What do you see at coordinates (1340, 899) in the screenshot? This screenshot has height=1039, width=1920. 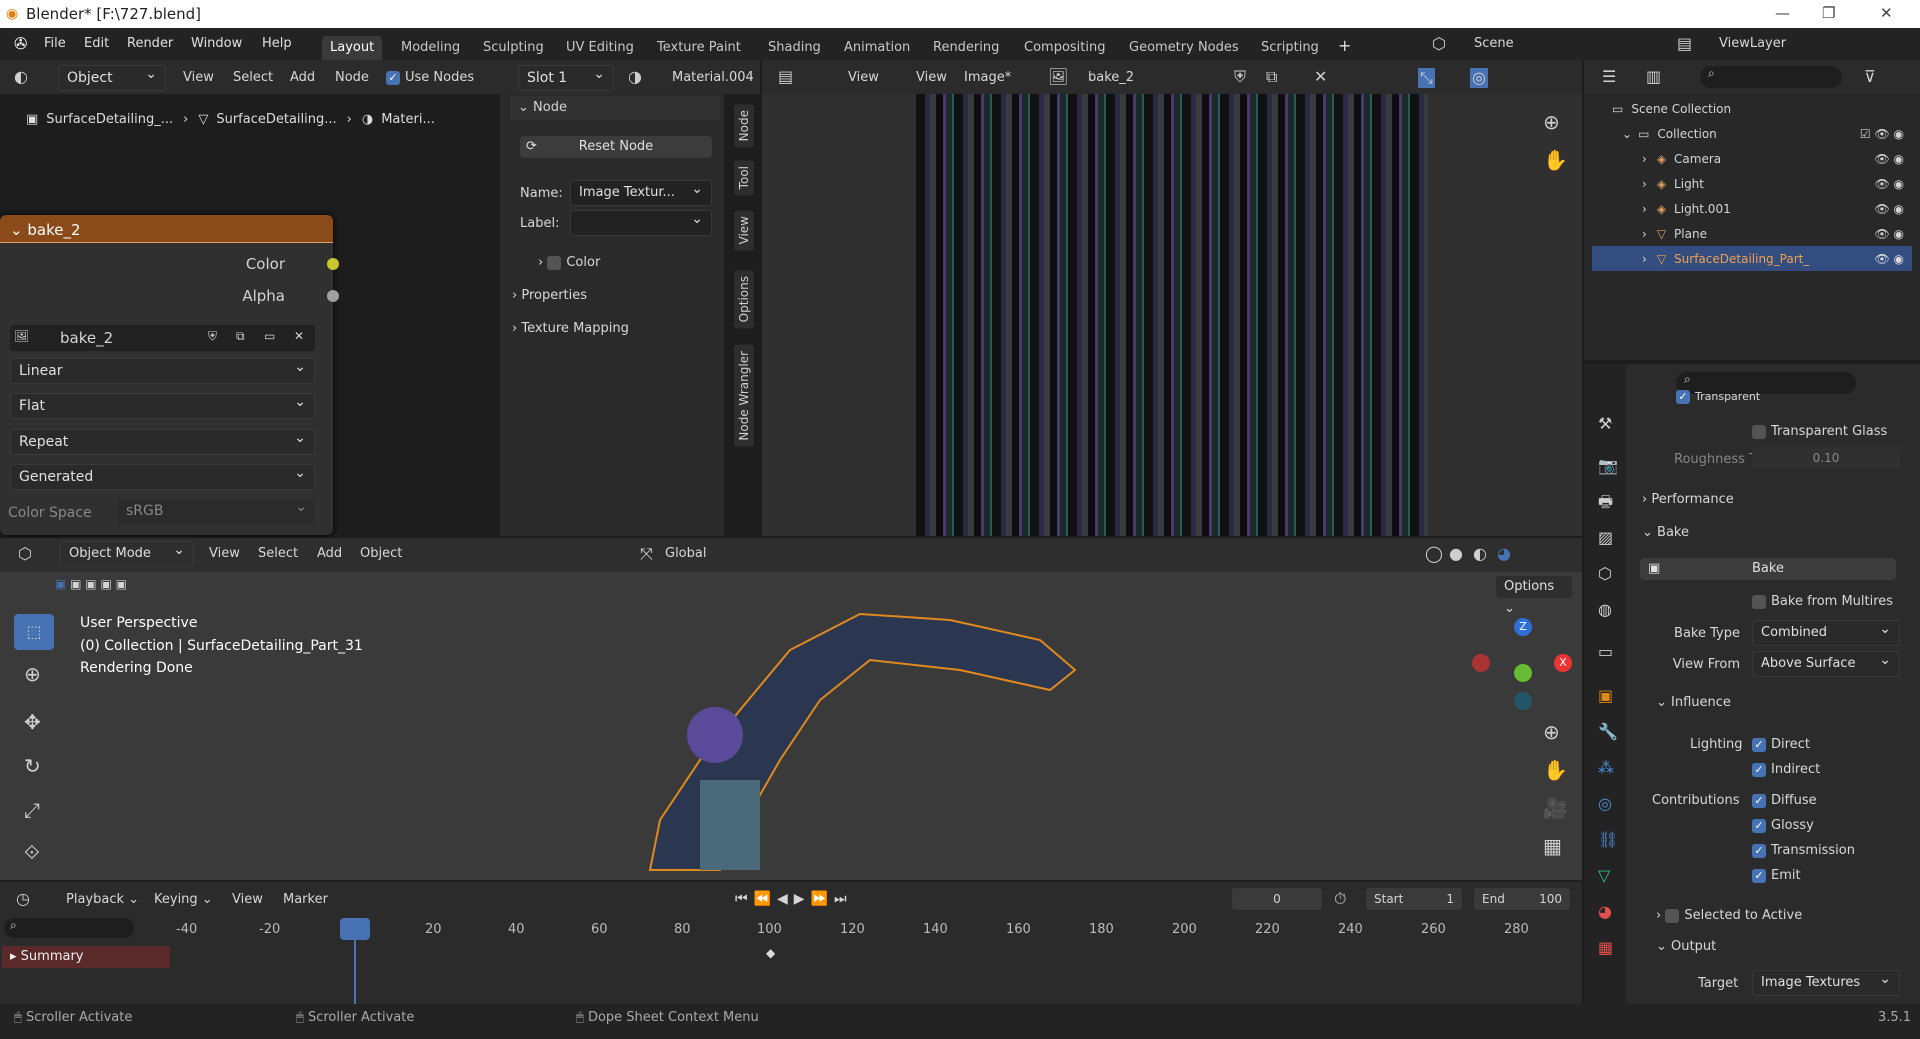 I see `stopwatch-icon: ⏱` at bounding box center [1340, 899].